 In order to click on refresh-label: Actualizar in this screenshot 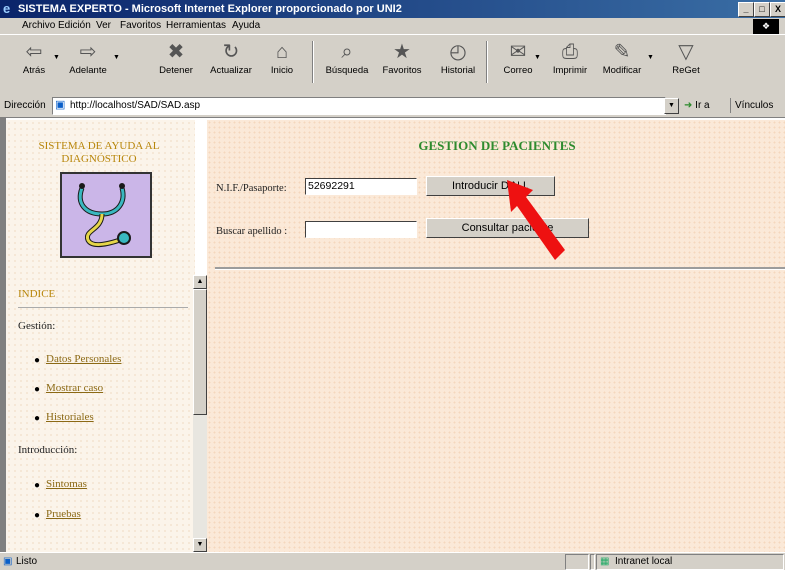, I will do `click(231, 70)`.